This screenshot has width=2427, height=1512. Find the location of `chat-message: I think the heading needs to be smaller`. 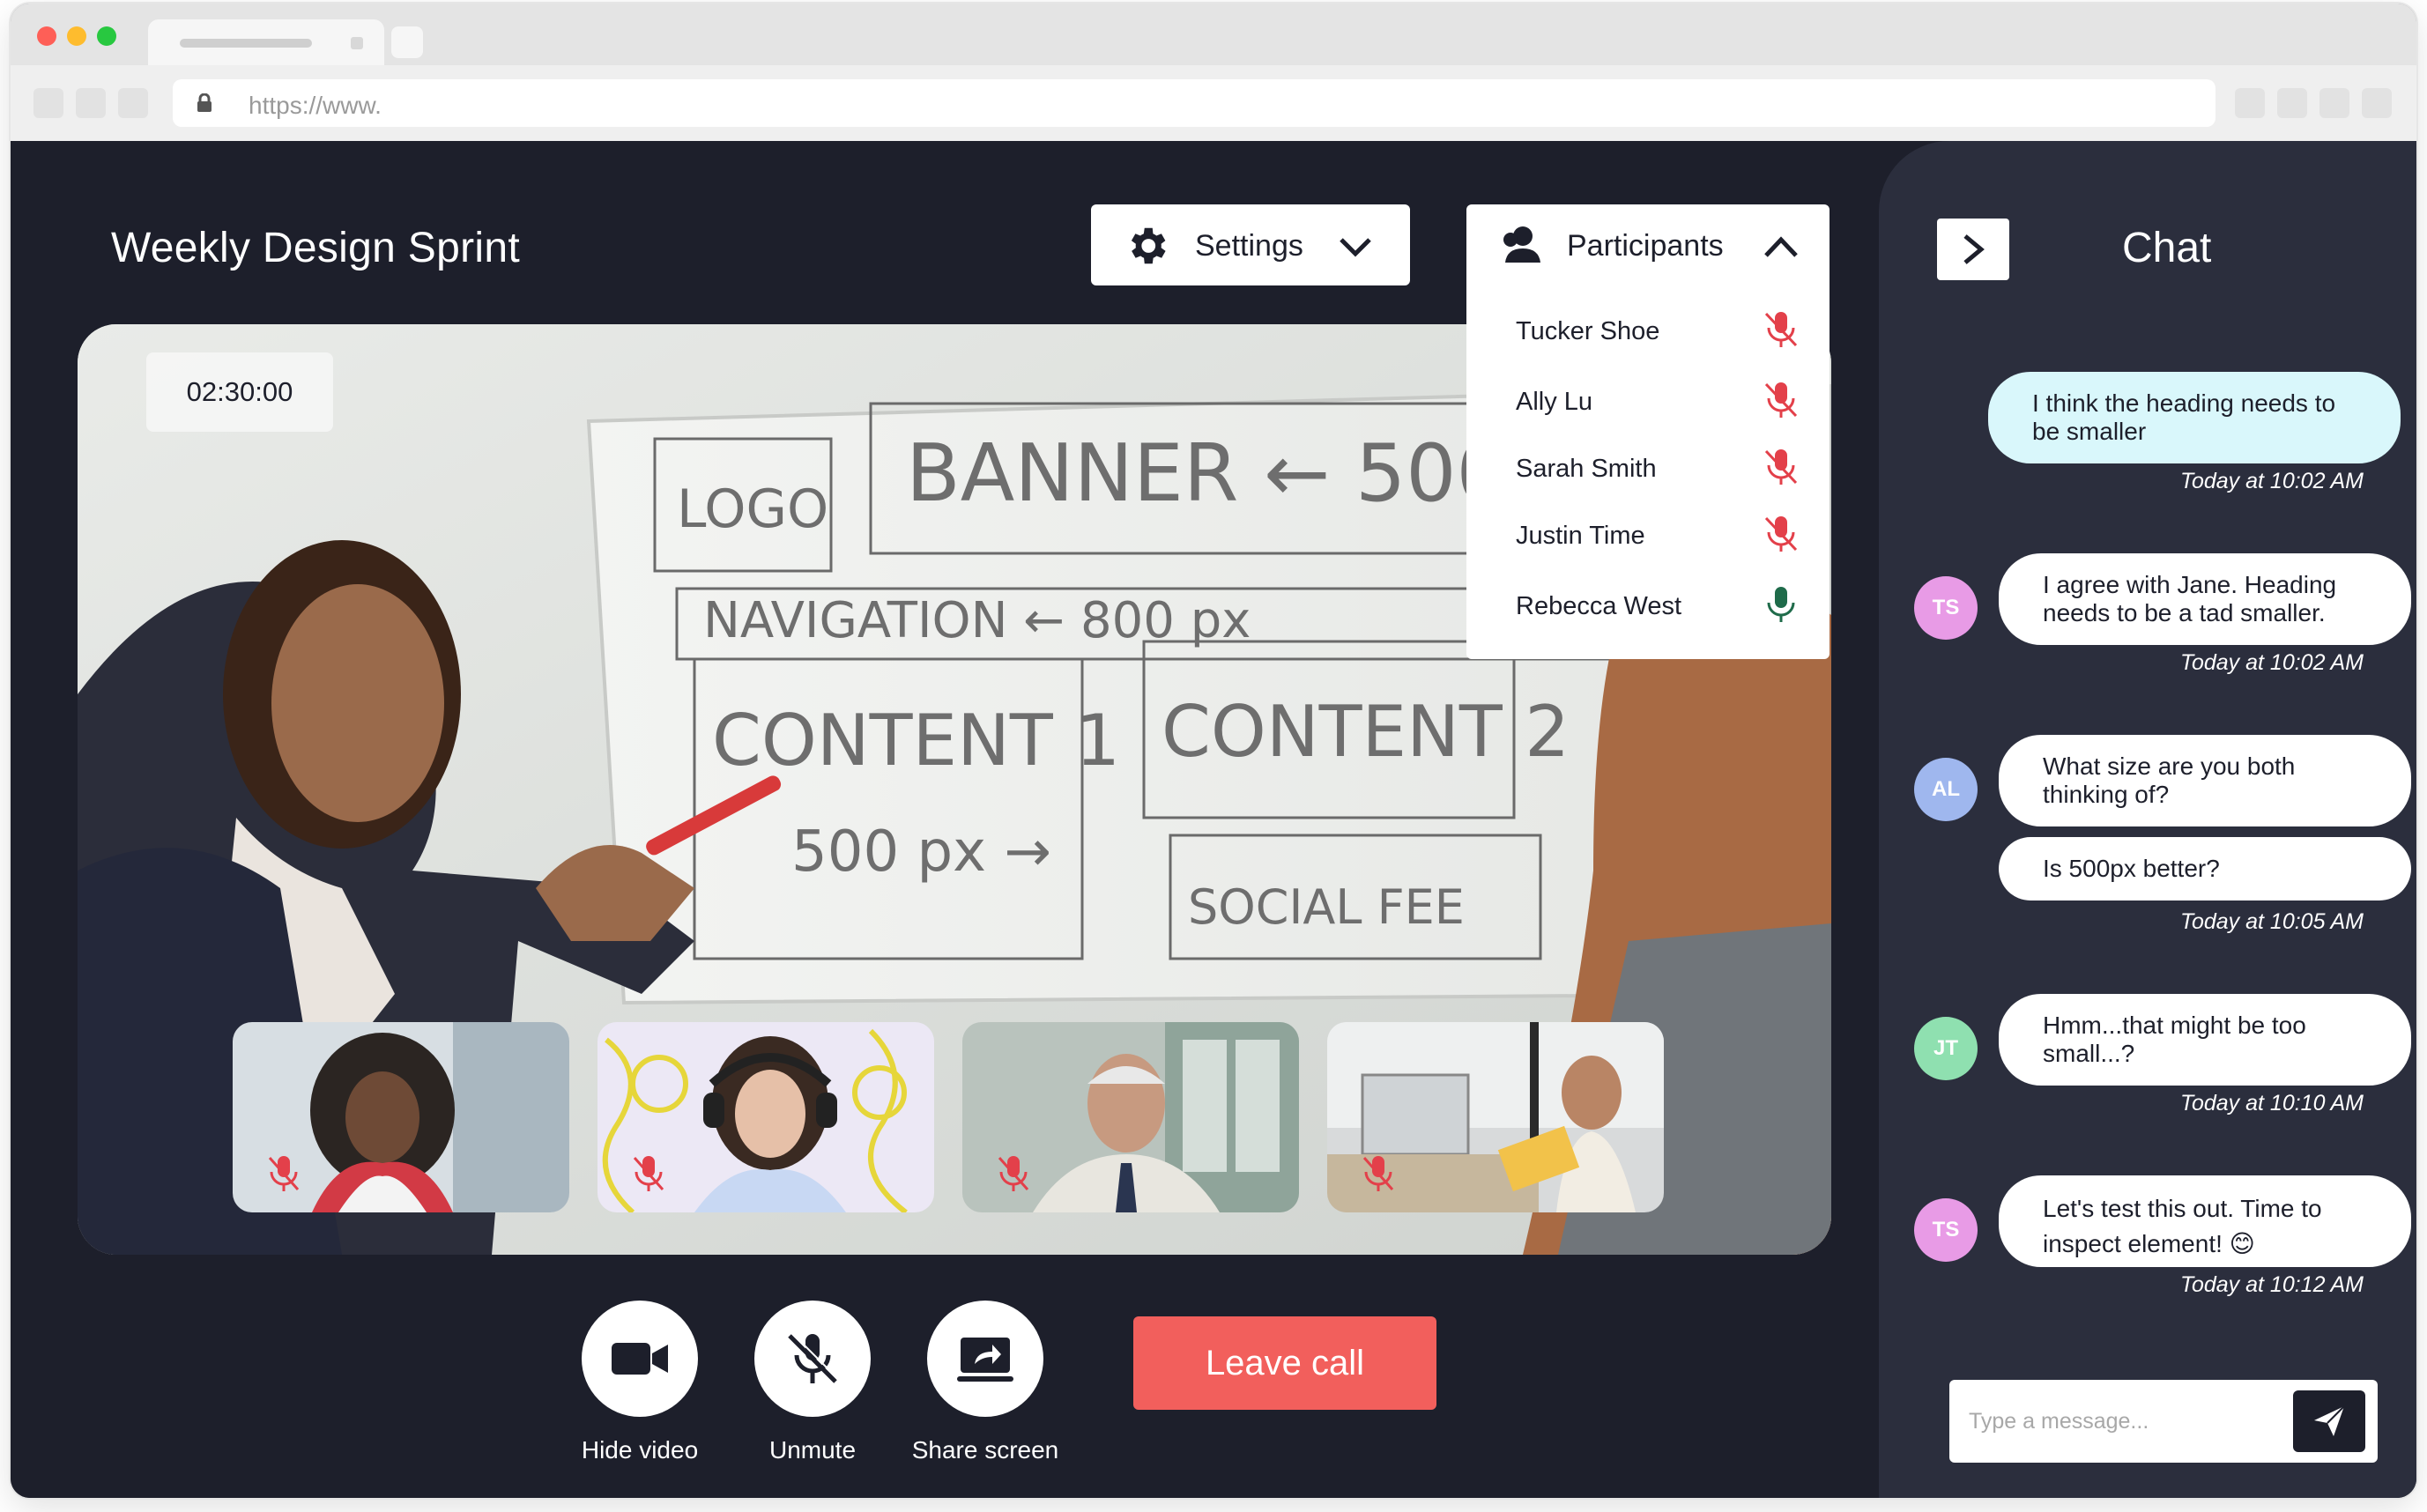

chat-message: I think the heading needs to be smaller is located at coordinates (2194, 417).